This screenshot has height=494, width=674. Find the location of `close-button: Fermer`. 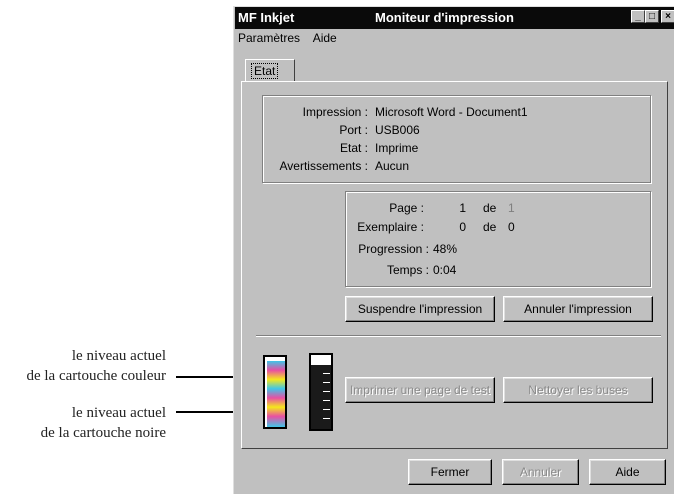

close-button: Fermer is located at coordinates (450, 472).